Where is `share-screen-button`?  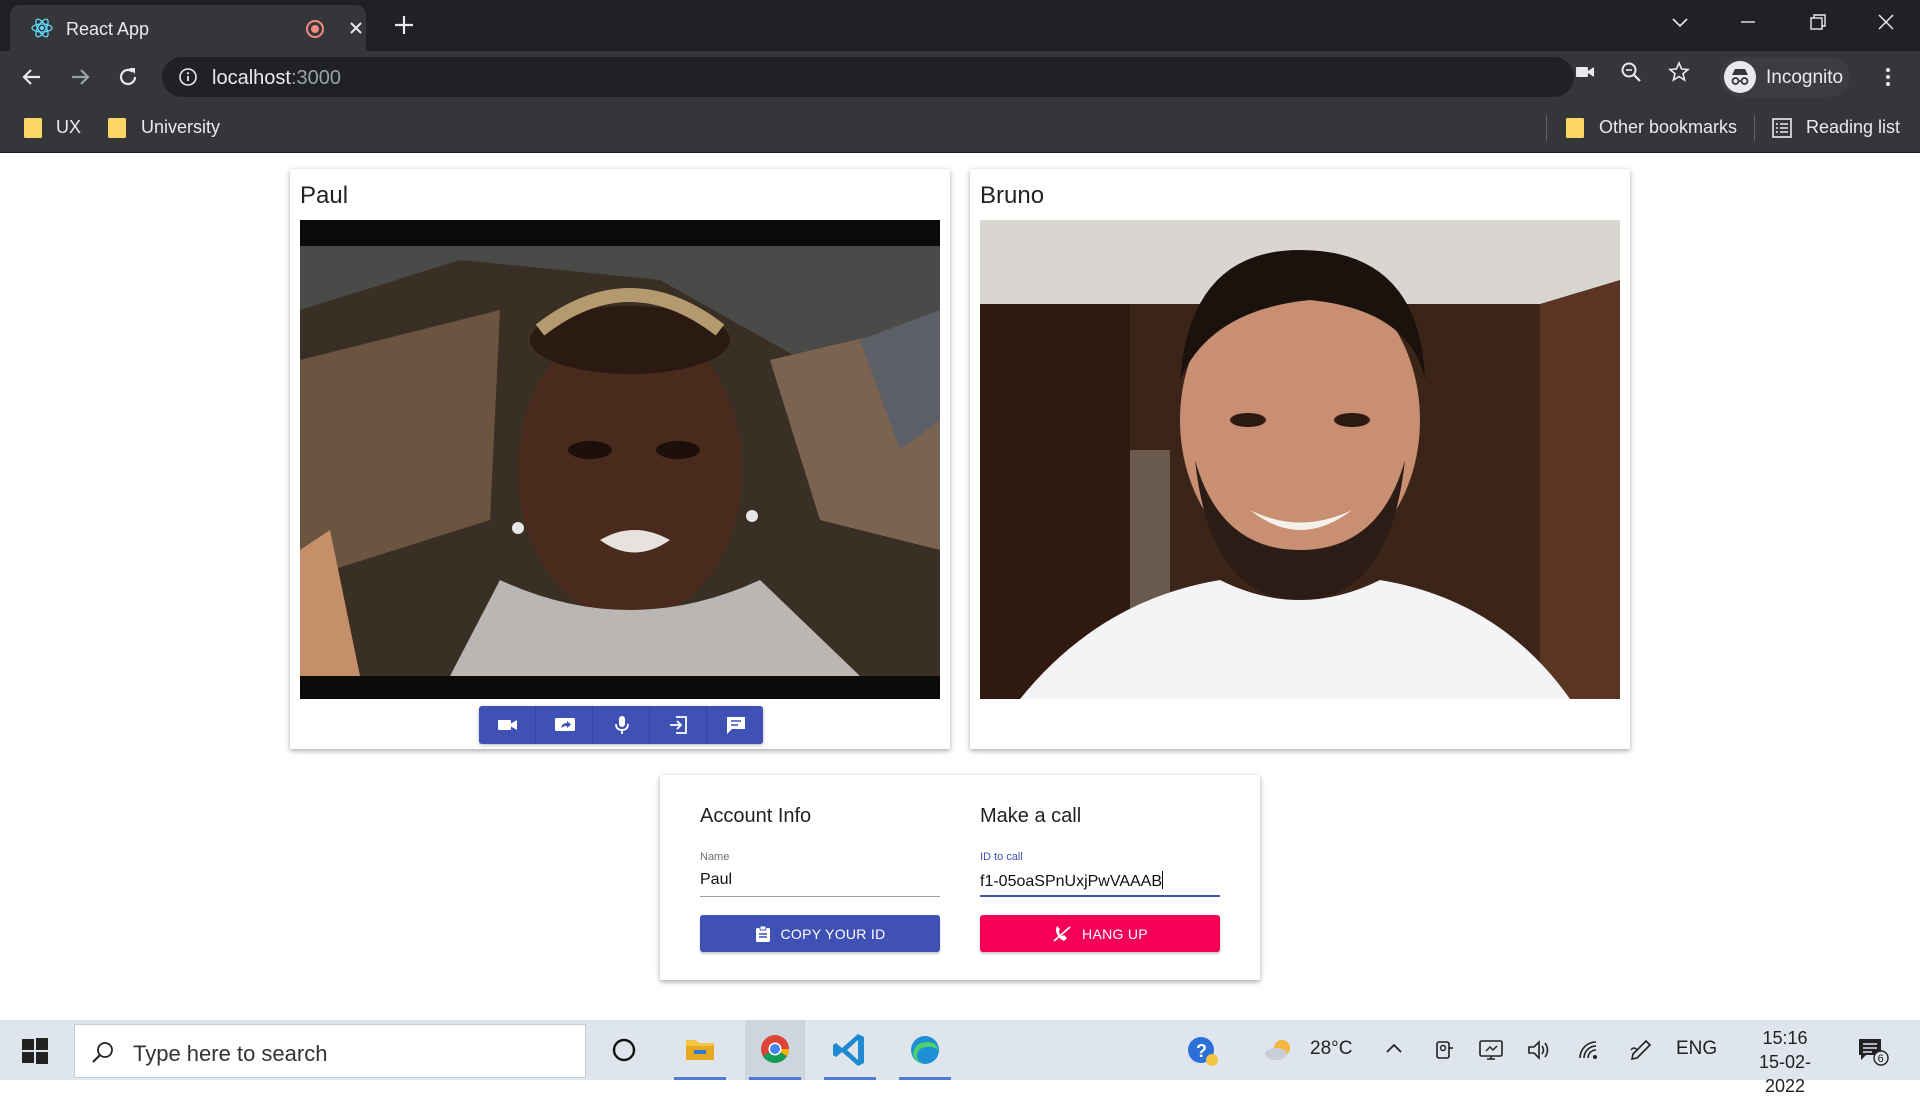
share-screen-button is located at coordinates (564, 725).